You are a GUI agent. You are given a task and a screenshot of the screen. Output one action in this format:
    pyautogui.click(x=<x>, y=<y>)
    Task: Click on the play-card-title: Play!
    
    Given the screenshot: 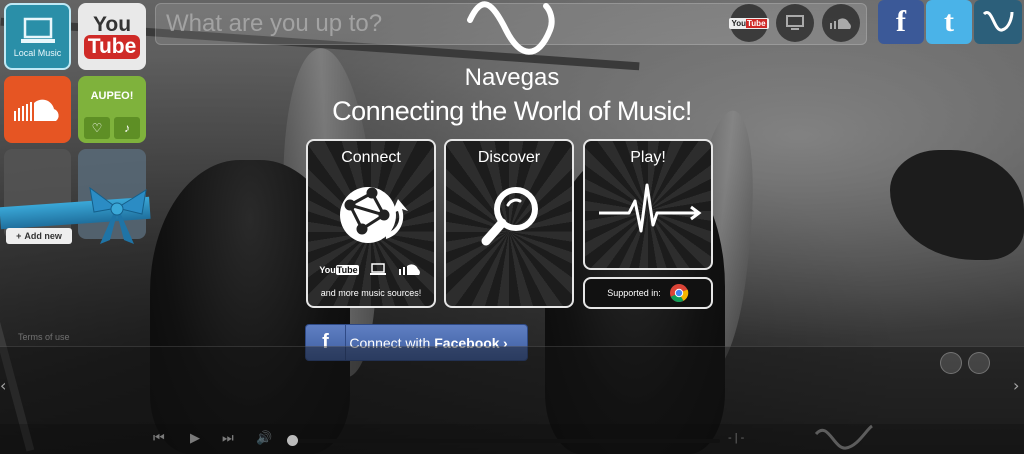 What is the action you would take?
    pyautogui.click(x=648, y=157)
    